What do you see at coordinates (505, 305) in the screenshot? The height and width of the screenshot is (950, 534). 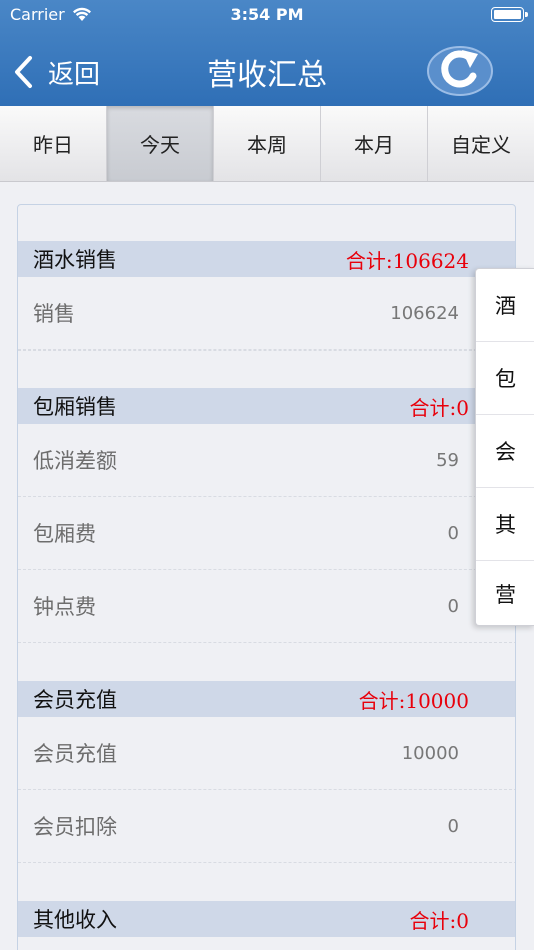 I see `index-item-drinks: 酒` at bounding box center [505, 305].